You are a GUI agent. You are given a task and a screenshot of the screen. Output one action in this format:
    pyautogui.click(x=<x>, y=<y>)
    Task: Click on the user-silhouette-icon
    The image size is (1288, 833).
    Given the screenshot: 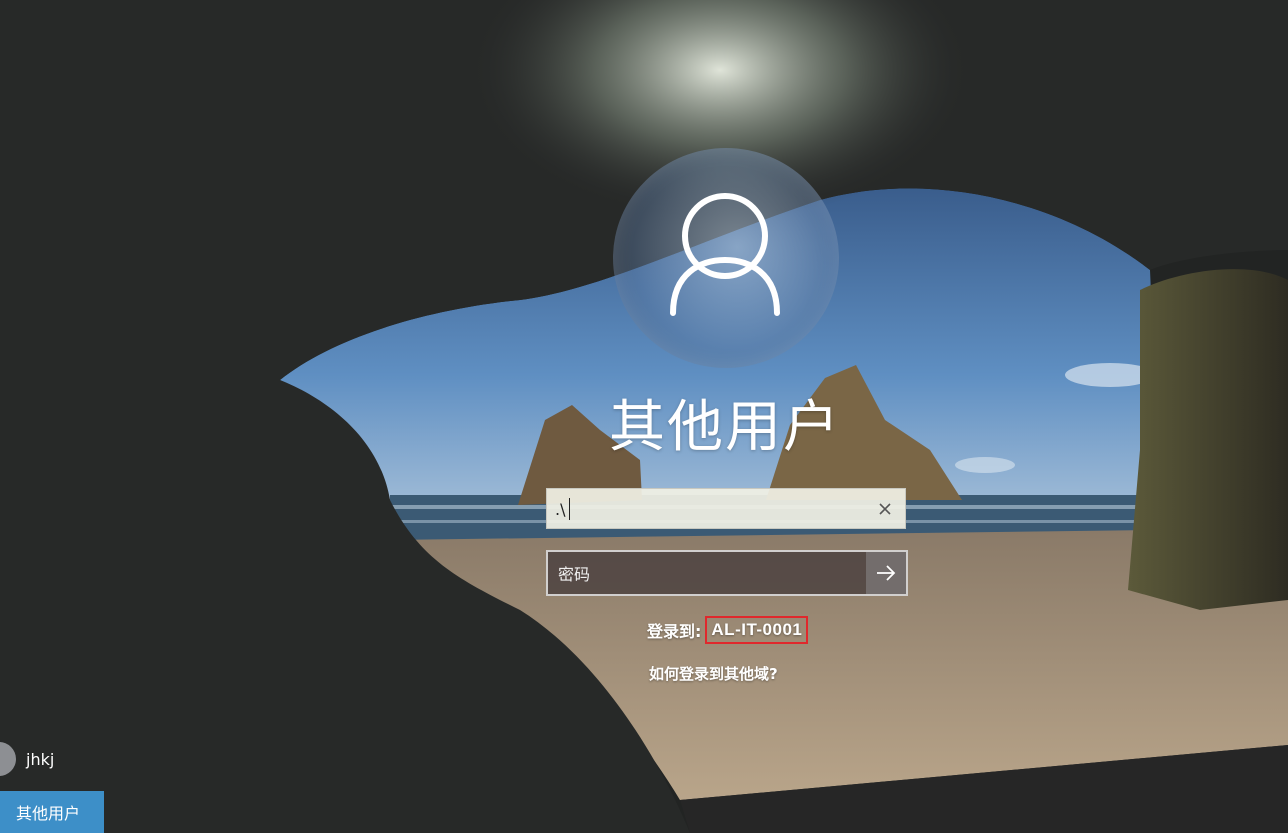 What is the action you would take?
    pyautogui.click(x=725, y=254)
    